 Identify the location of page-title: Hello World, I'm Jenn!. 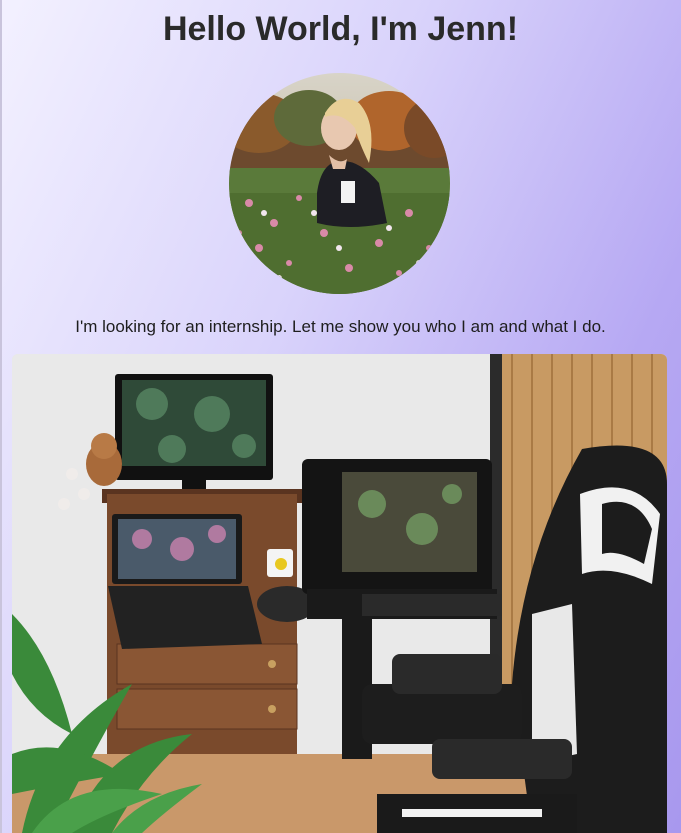
(340, 29).